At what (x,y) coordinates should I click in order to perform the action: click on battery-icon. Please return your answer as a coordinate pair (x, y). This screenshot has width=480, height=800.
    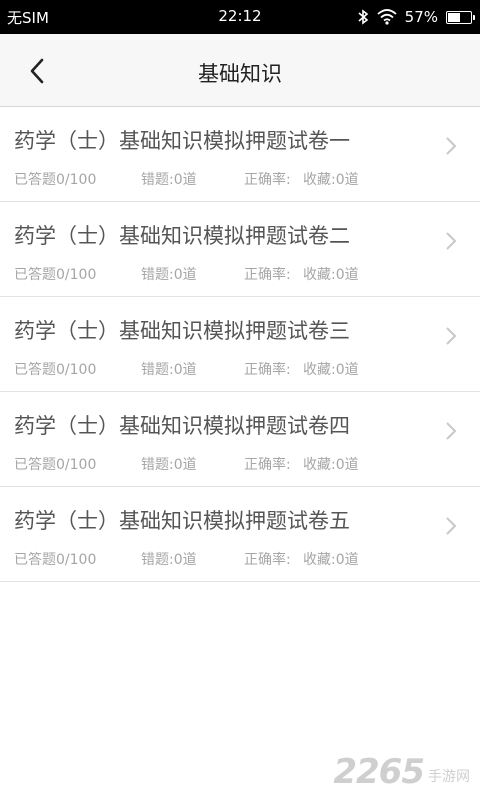
    Looking at the image, I should click on (460, 17).